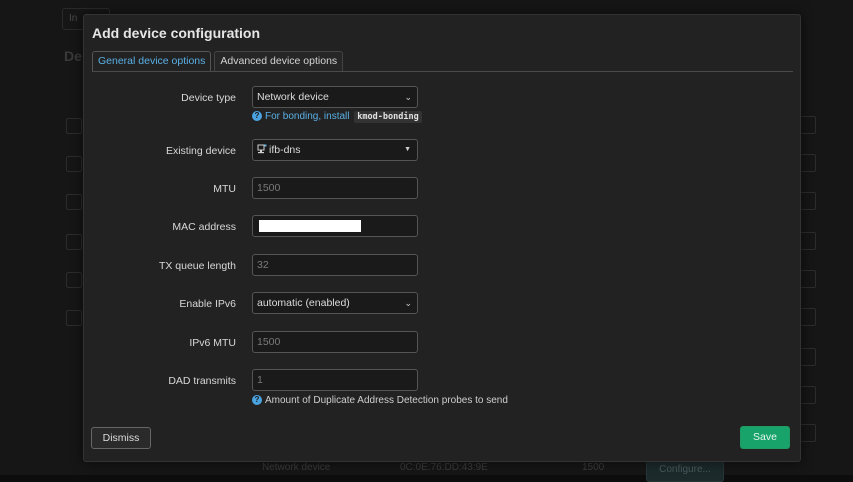 This screenshot has width=853, height=482. I want to click on ipv6-mtu-input: 1500, so click(335, 342).